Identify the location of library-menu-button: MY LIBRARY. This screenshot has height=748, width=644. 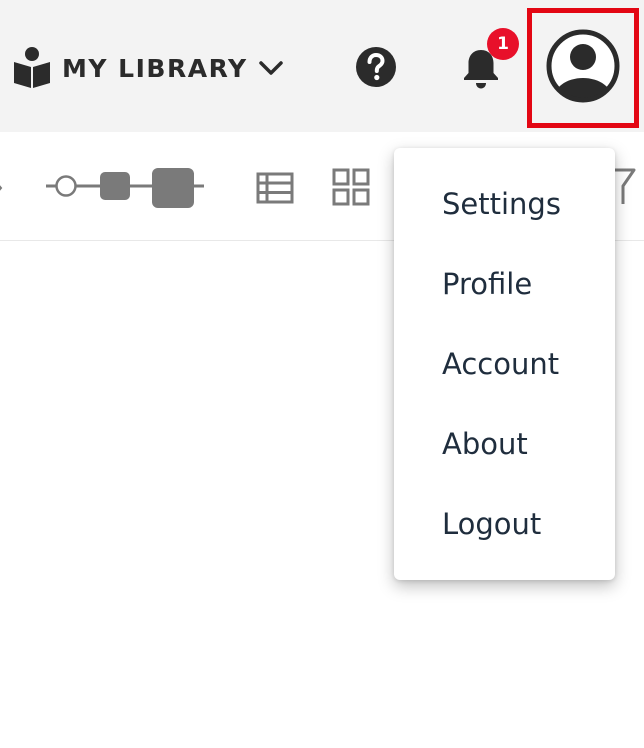
(148, 68).